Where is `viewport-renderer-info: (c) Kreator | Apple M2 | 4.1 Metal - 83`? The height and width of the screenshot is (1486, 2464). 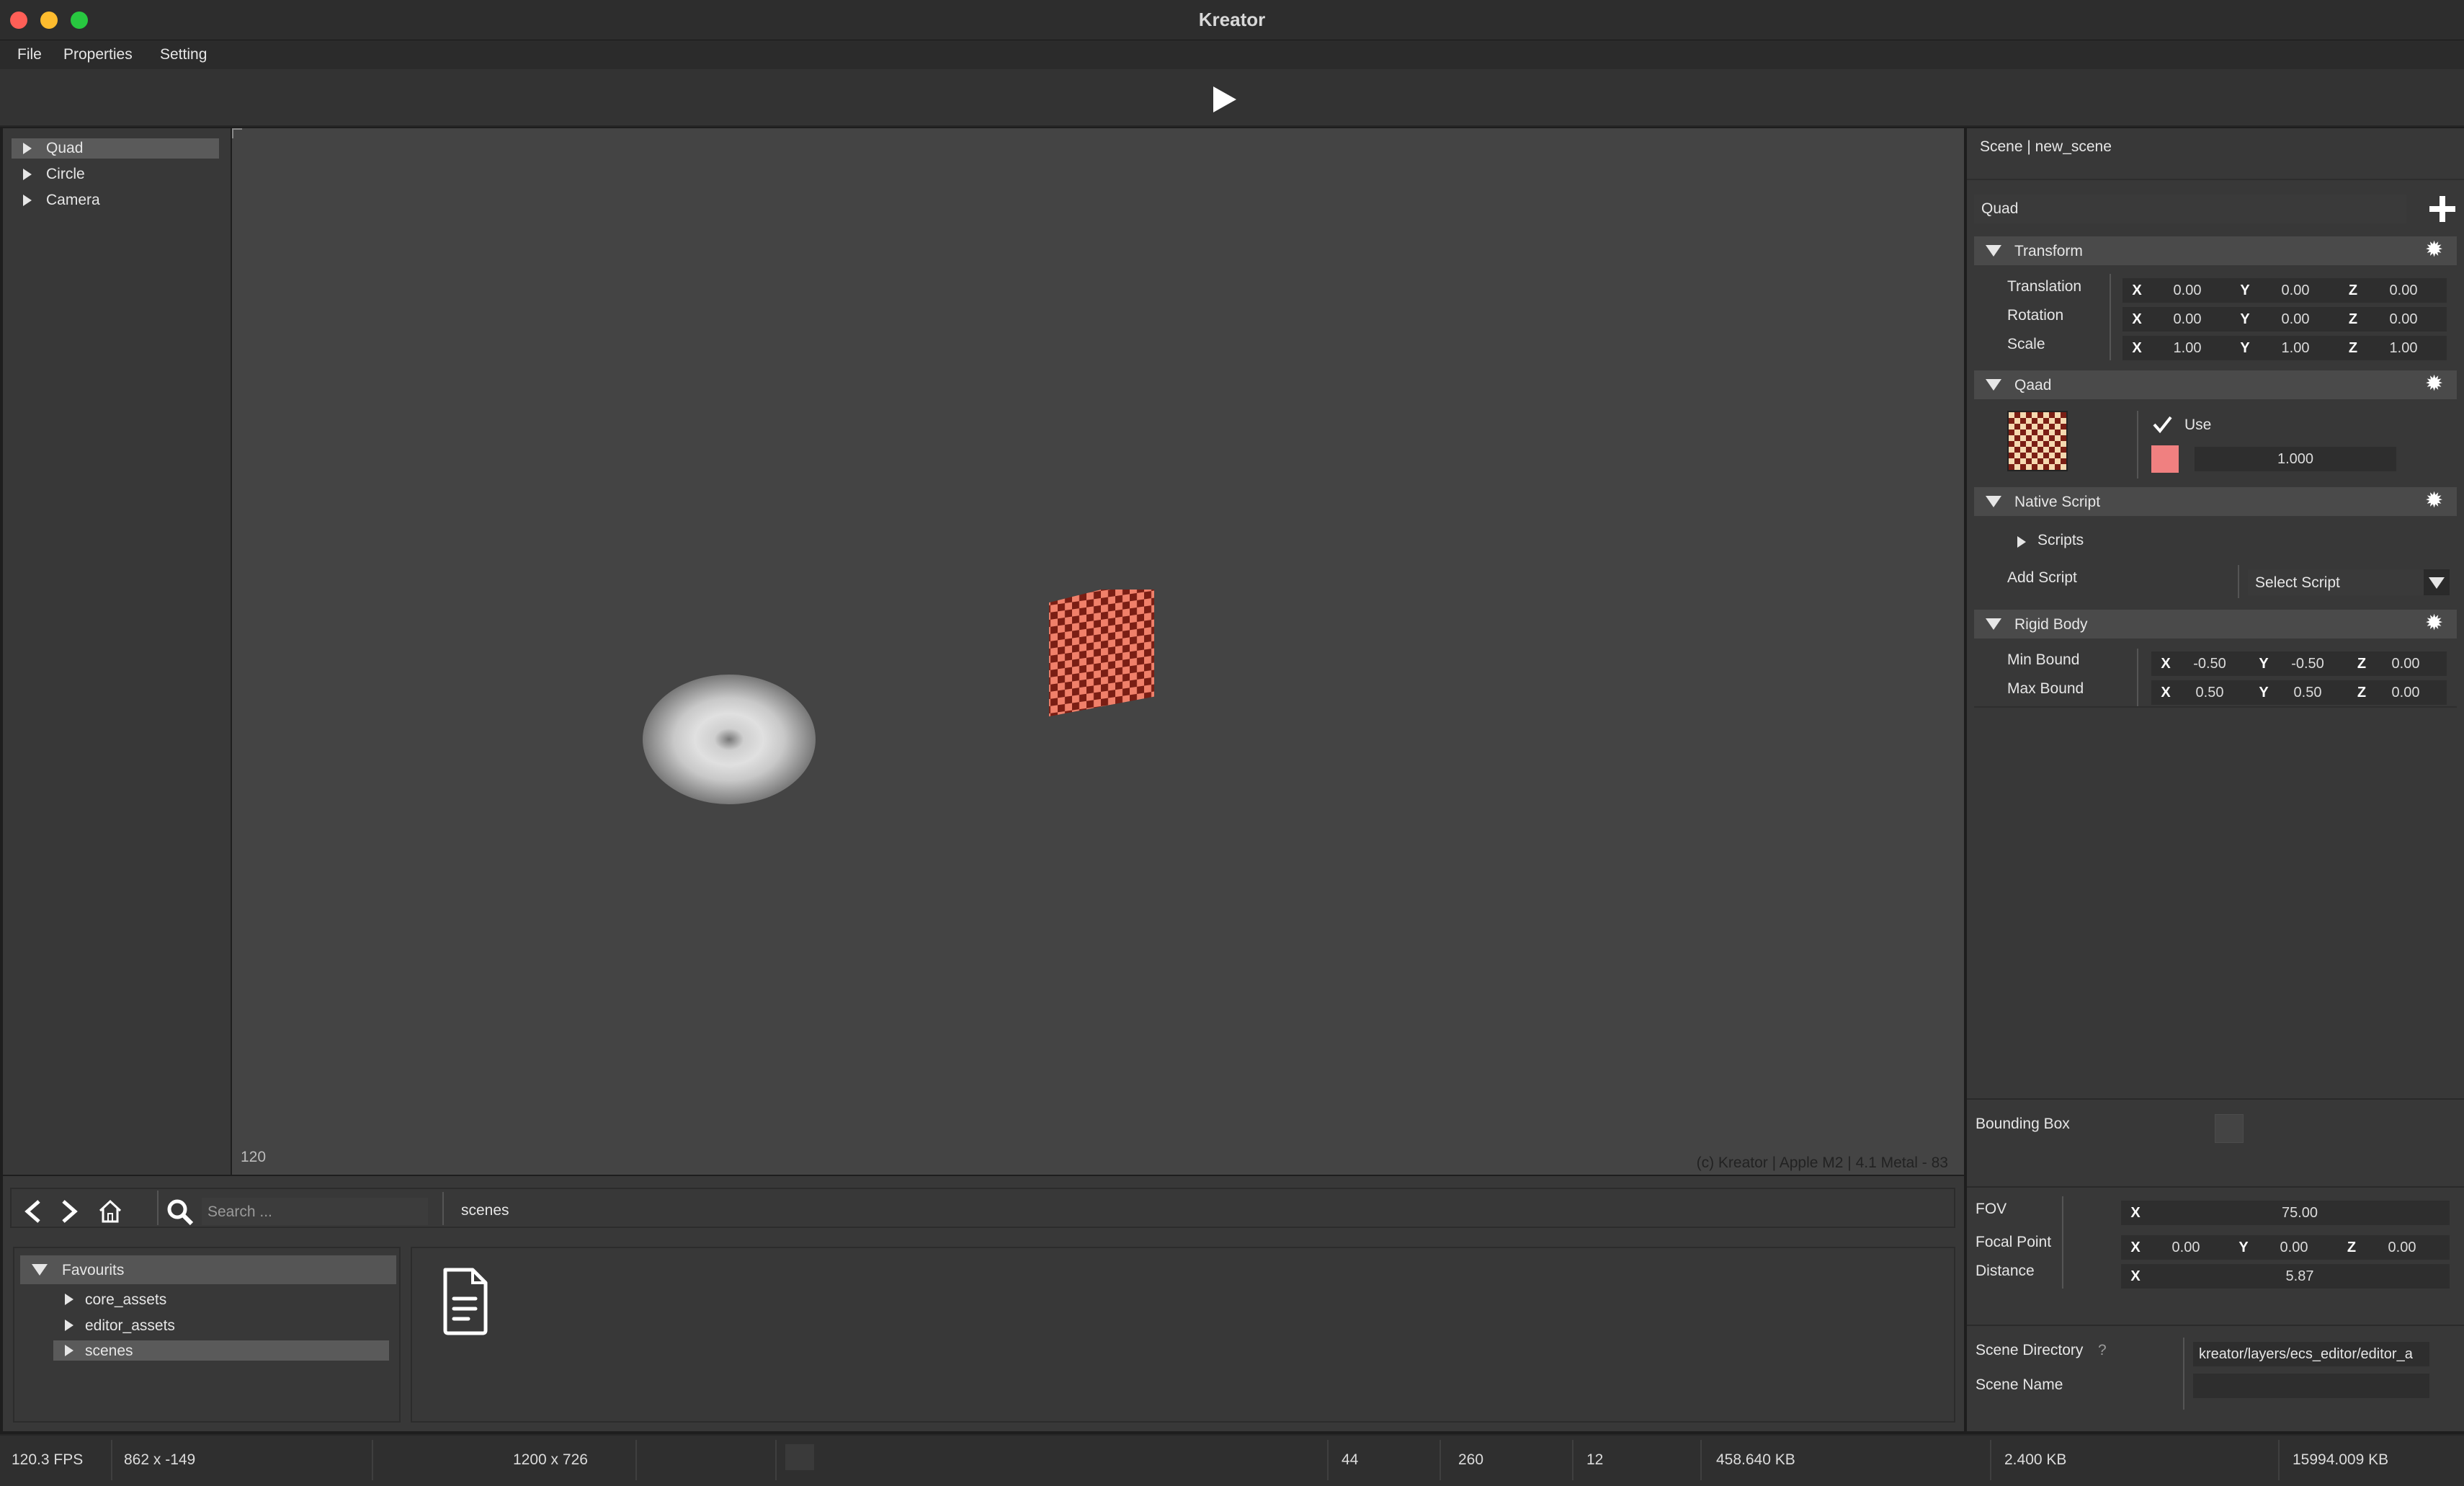 viewport-renderer-info: (c) Kreator | Apple M2 | 4.1 Metal - 83 is located at coordinates (1822, 1162).